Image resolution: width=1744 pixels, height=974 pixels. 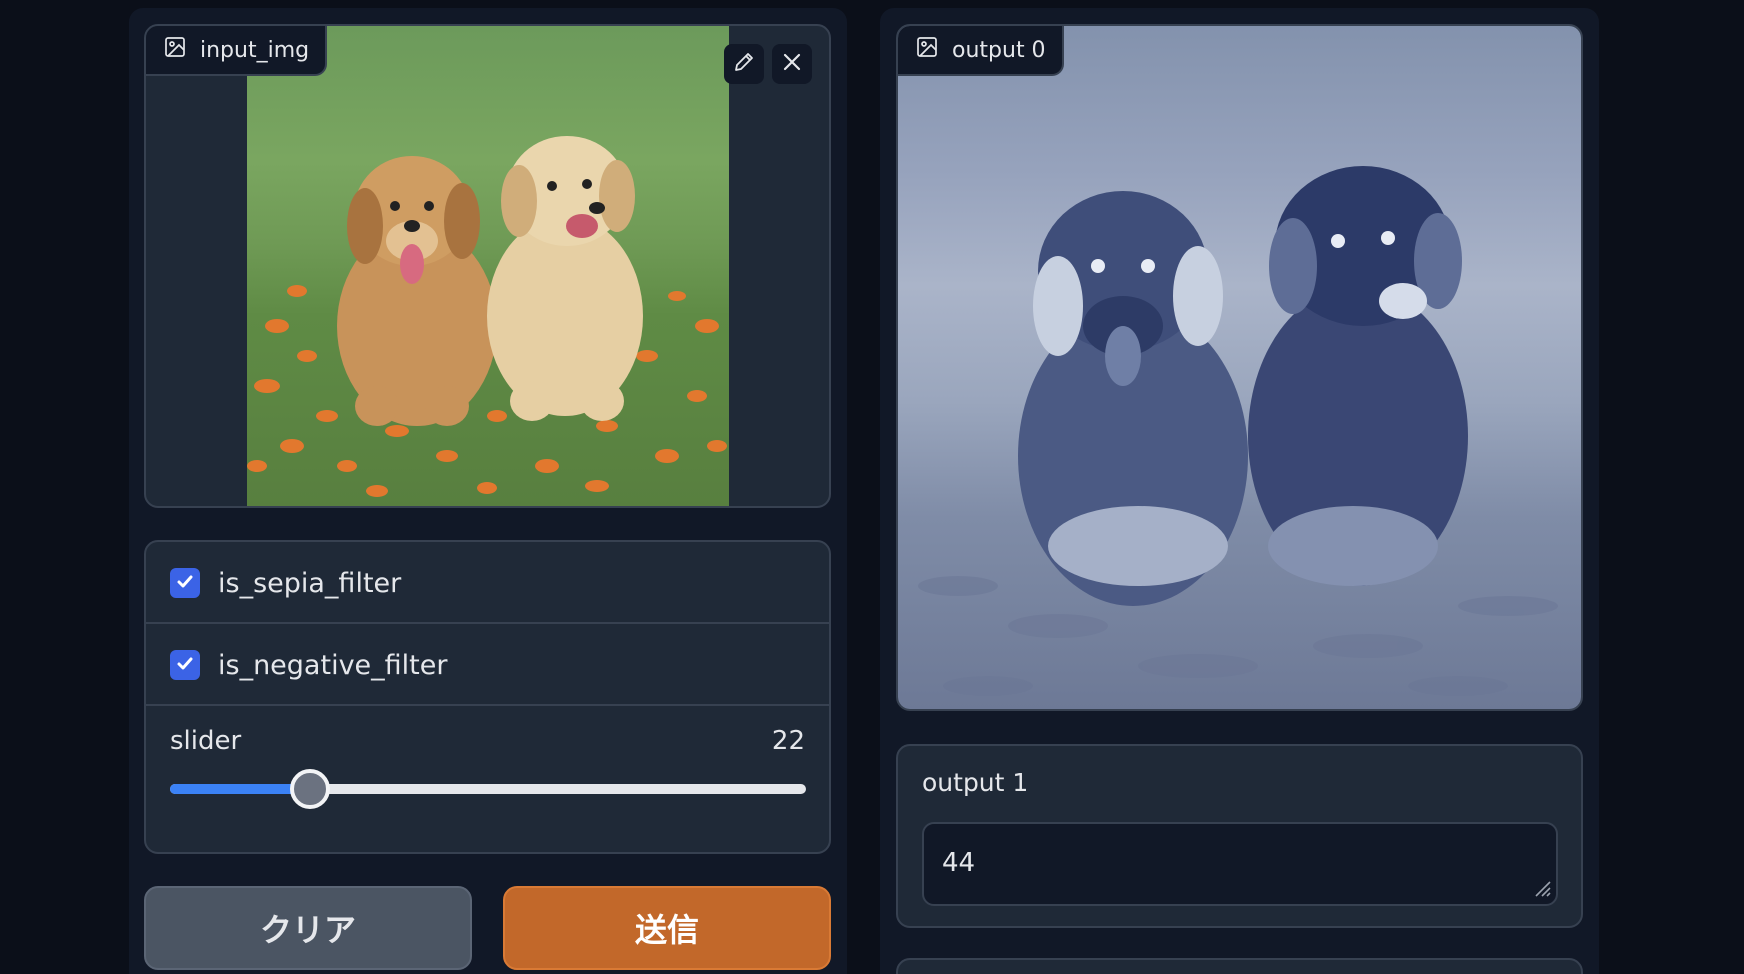 I want to click on input-image, so click(x=488, y=266).